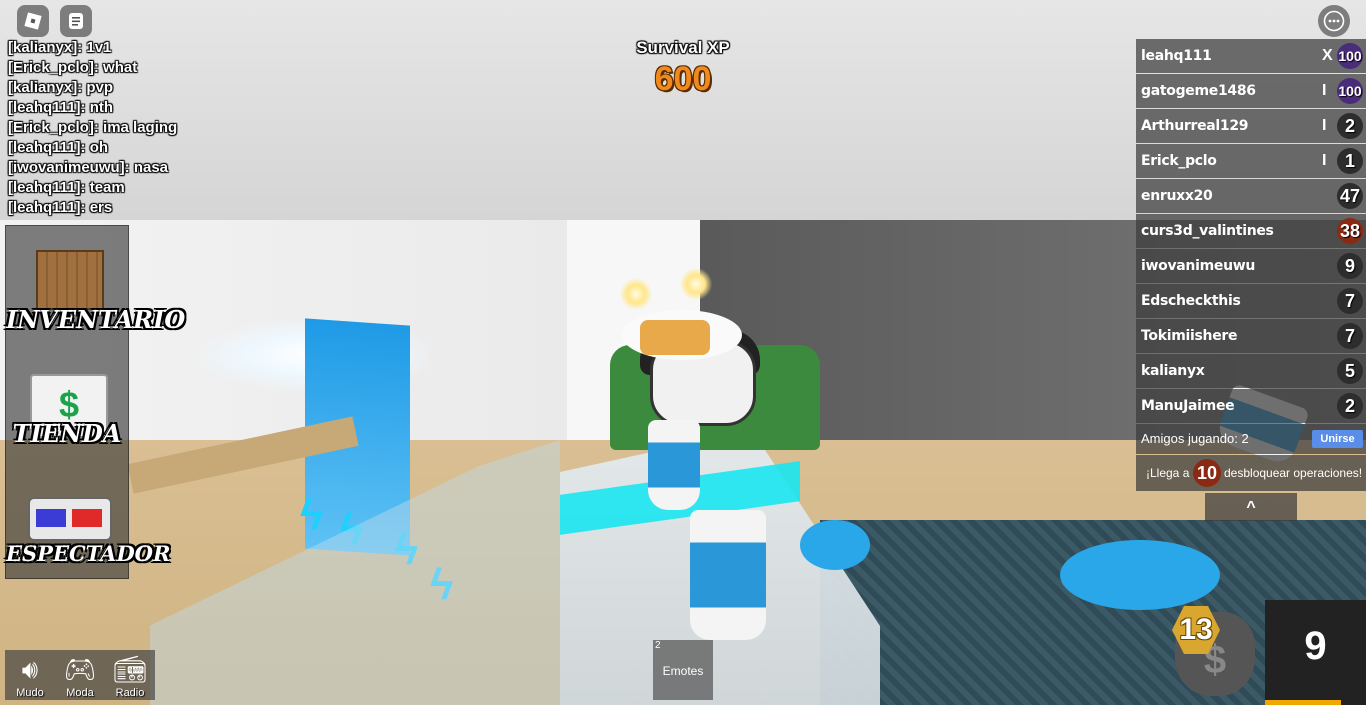 The image size is (1366, 705). I want to click on player-row: iwovanimeuwu 9, so click(1251, 266).